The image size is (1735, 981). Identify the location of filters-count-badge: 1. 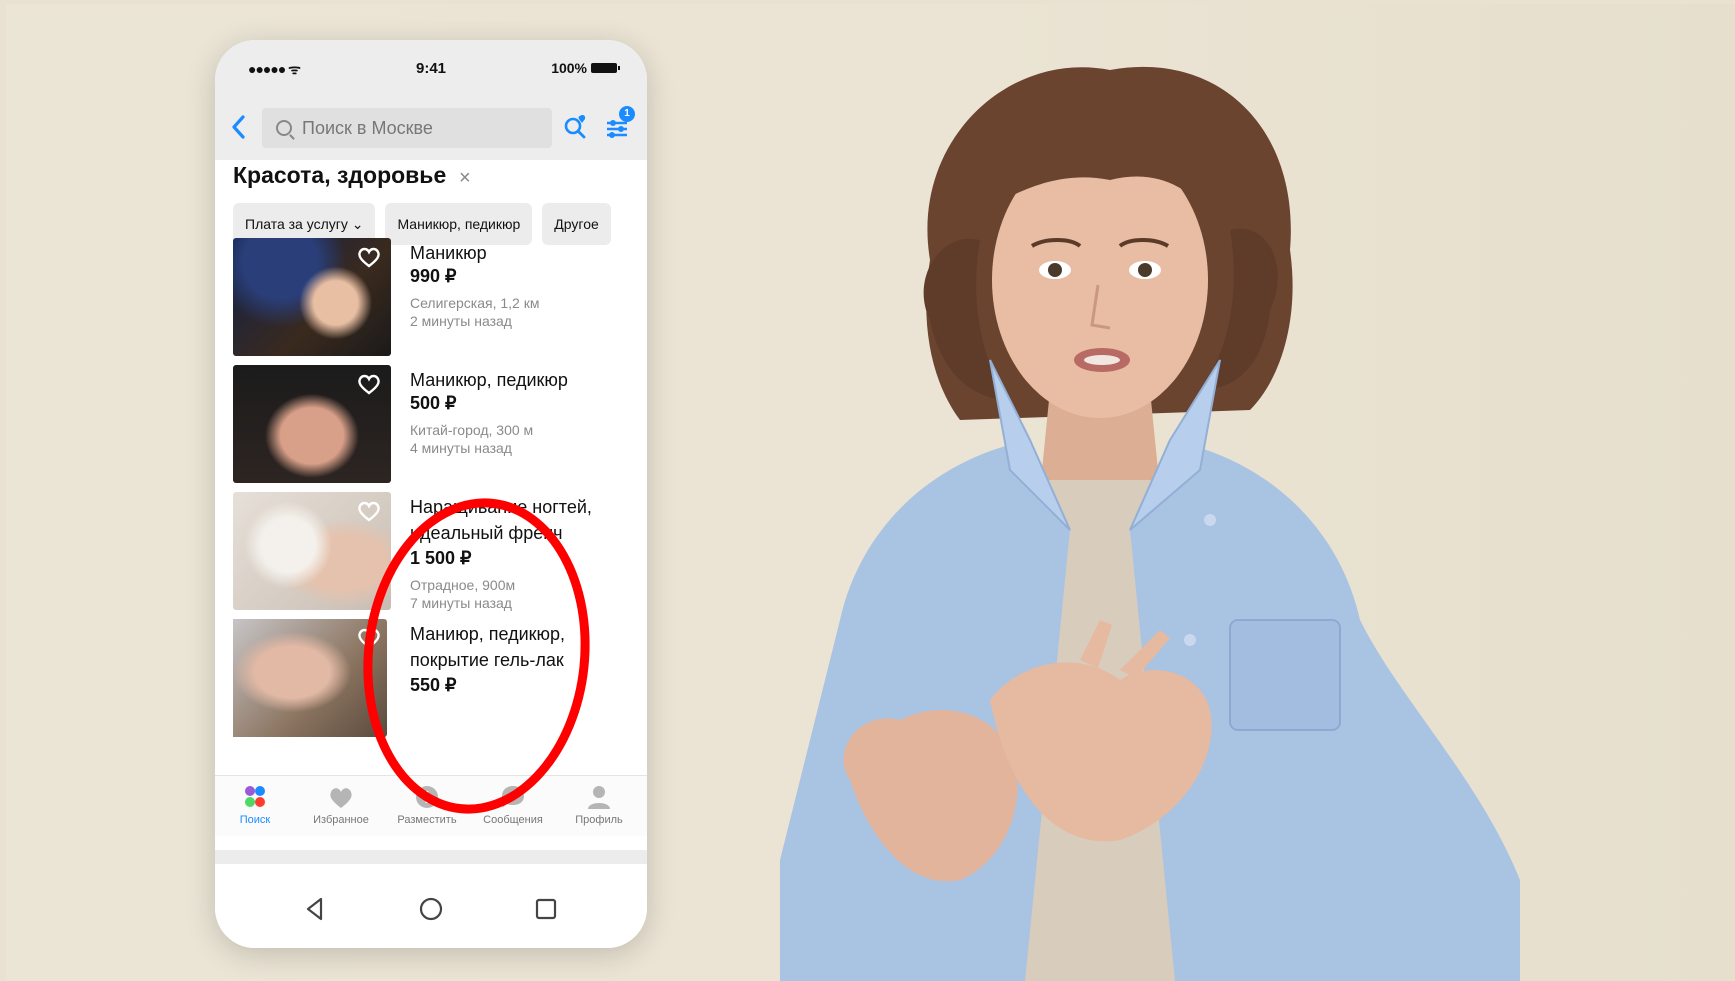
(627, 114).